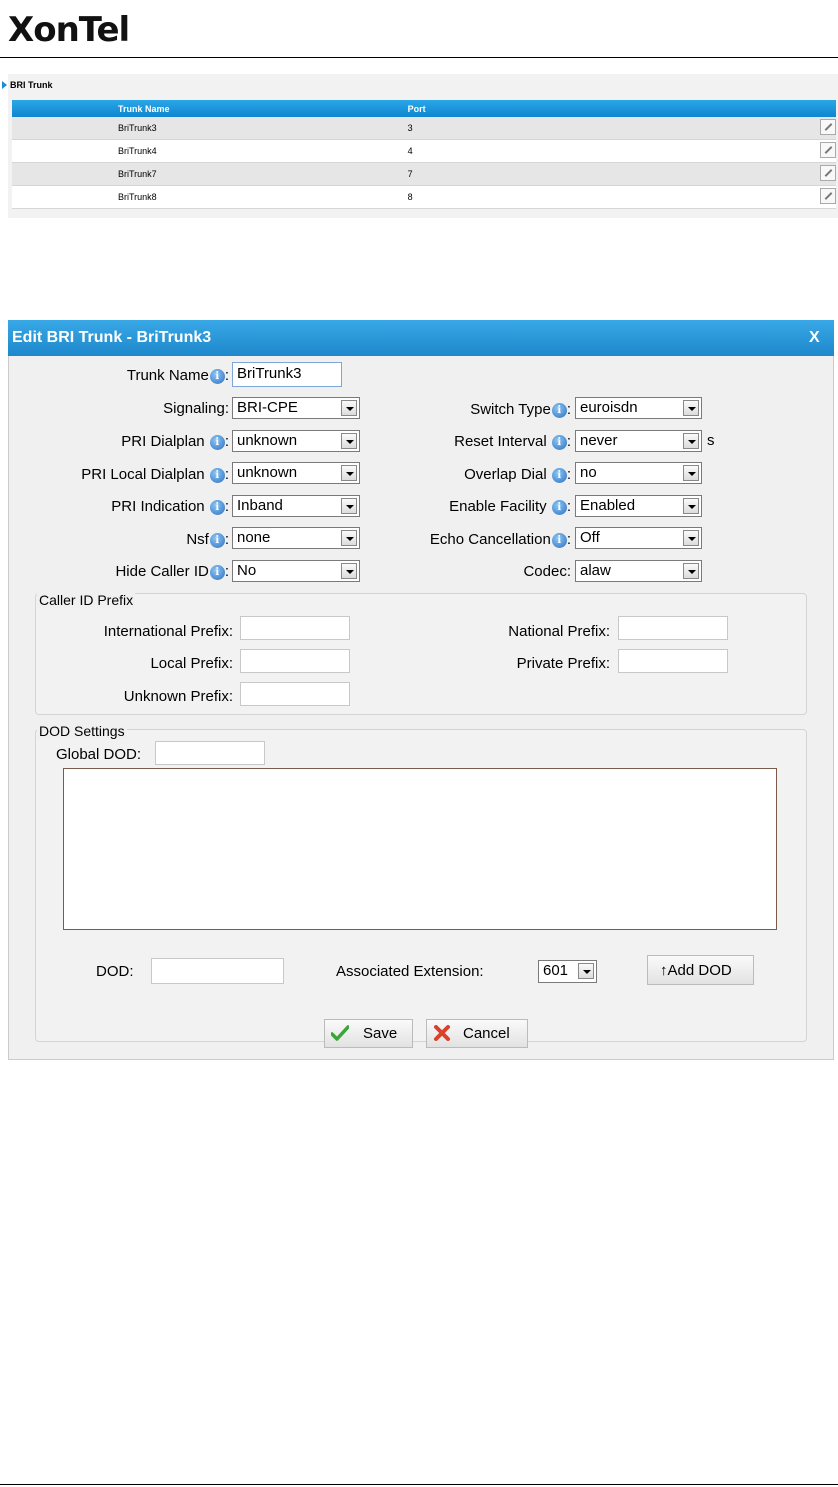 The image size is (838, 1487). I want to click on international-prefix-label: International Prefix:, so click(168, 631).